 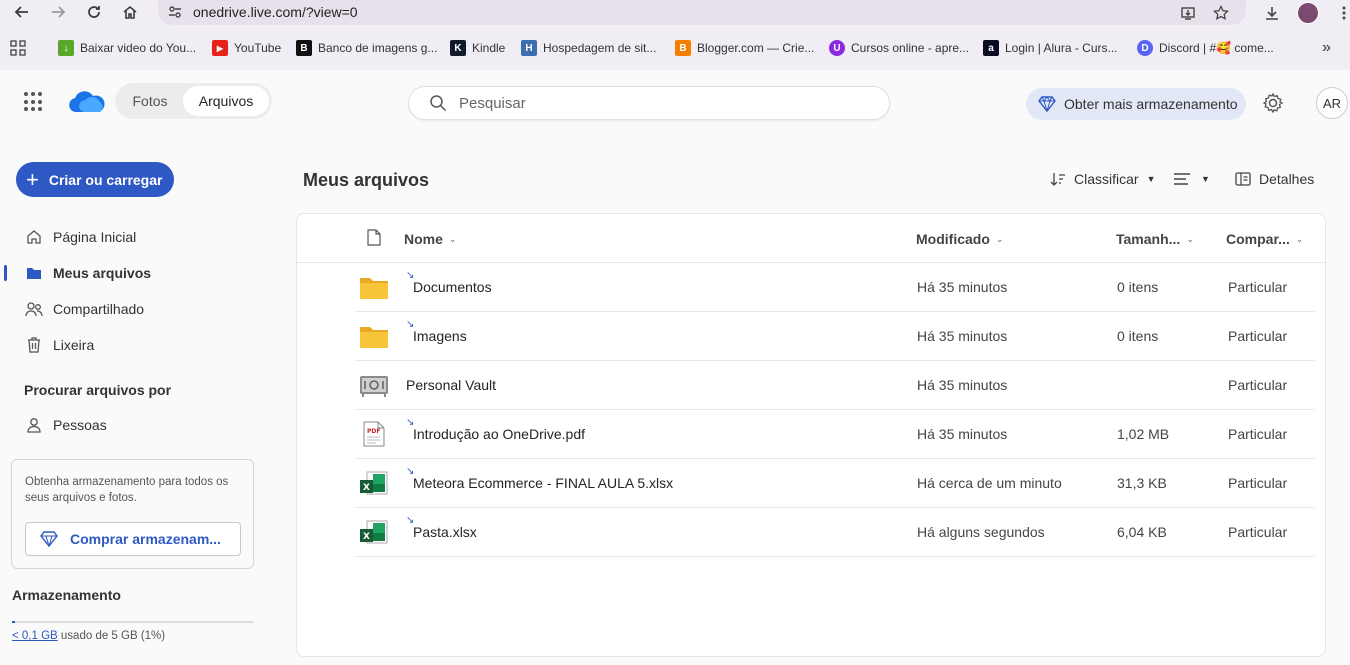 I want to click on storage-progress-fill, so click(x=13, y=622).